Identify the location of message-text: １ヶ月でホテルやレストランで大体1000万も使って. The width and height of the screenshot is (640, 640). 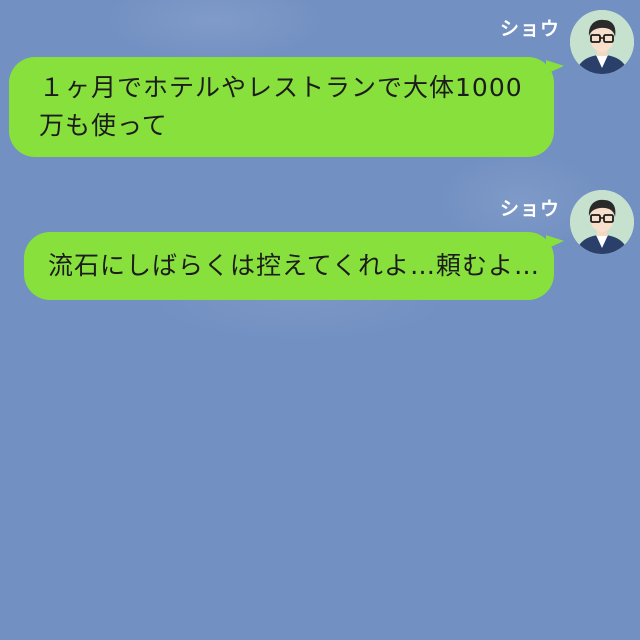
(281, 106).